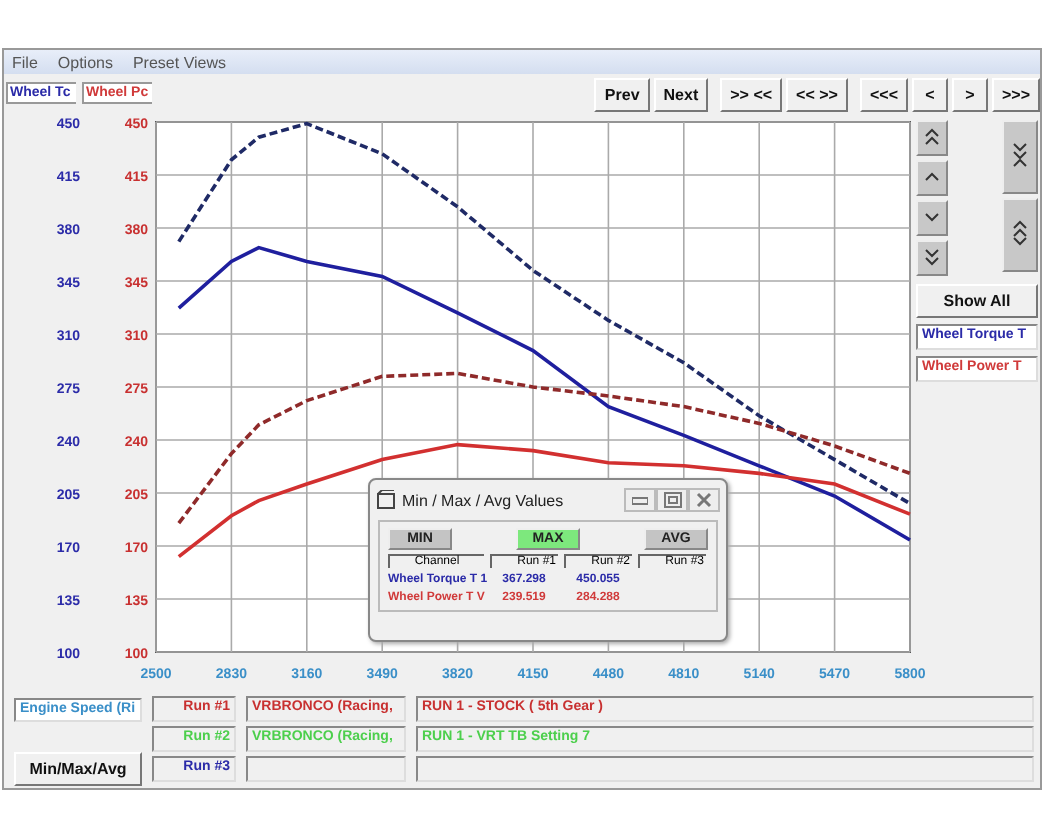  Describe the element at coordinates (179, 62) in the screenshot. I see `menu-item: Preset Views` at that location.